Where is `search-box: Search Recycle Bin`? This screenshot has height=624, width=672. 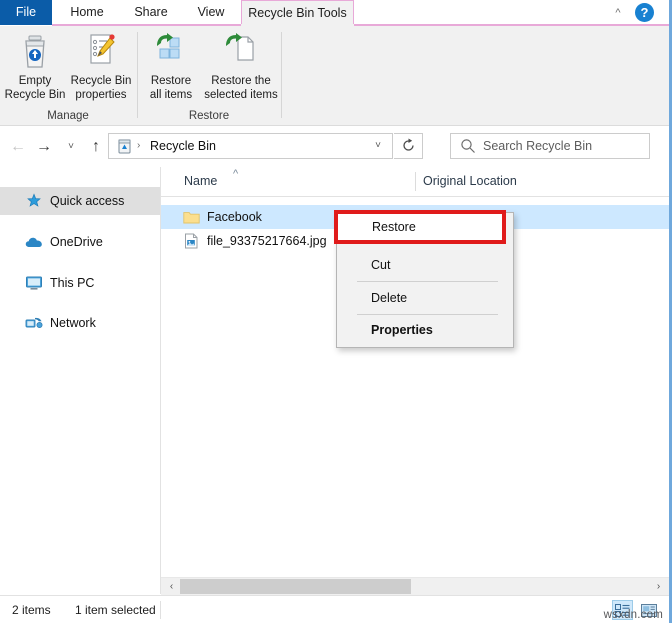
search-box: Search Recycle Bin is located at coordinates (550, 146).